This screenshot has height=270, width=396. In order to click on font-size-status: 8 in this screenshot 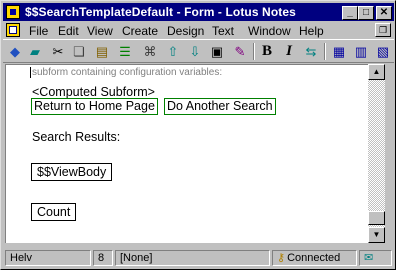, I will do `click(103, 258)`.